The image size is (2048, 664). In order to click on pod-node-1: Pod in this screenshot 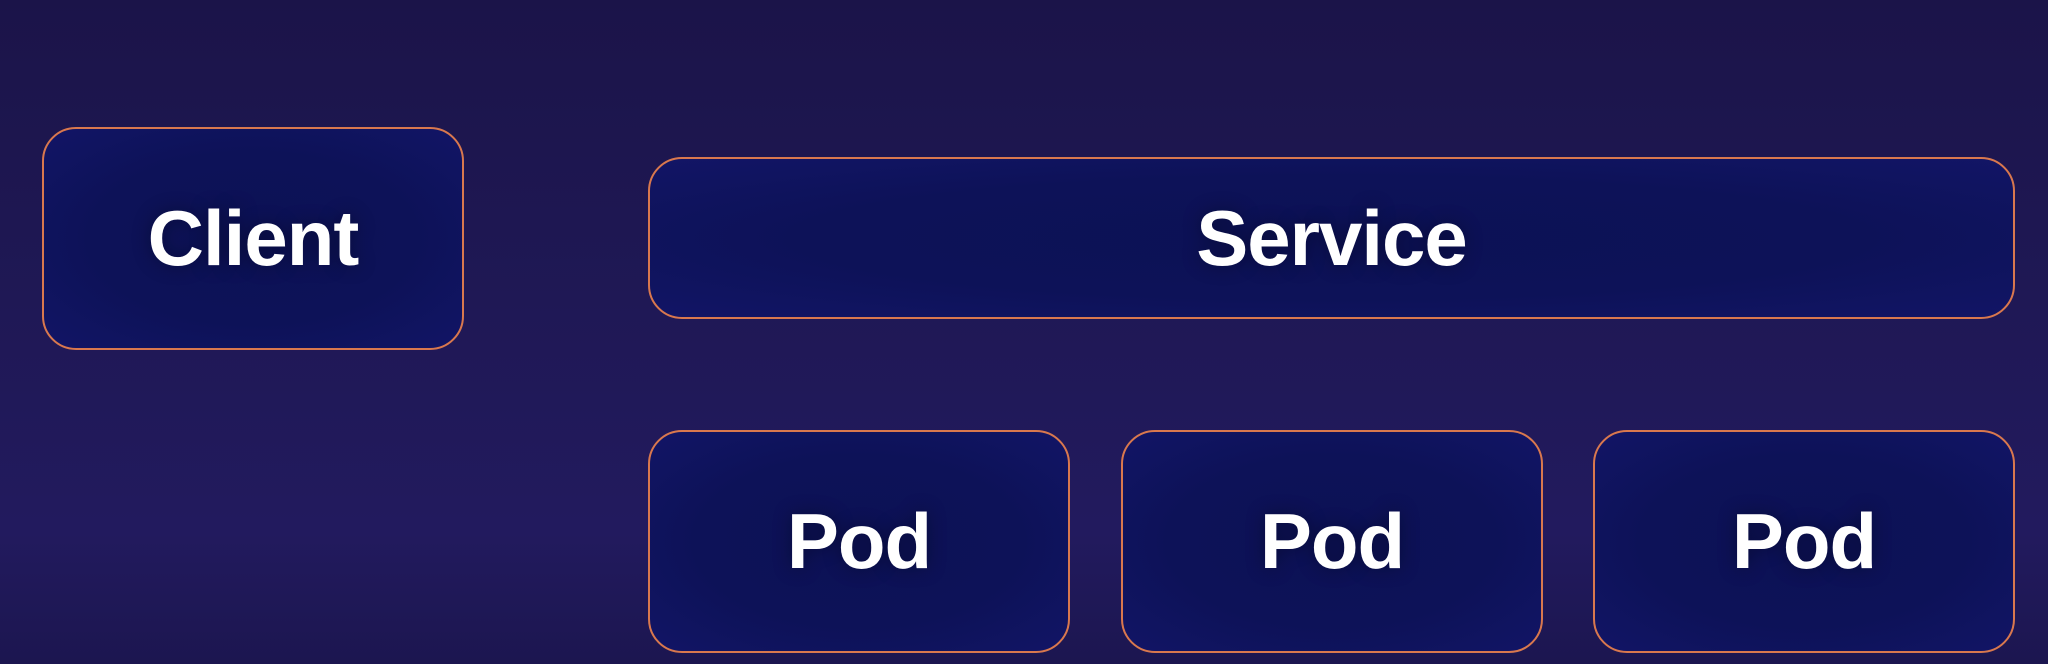, I will do `click(859, 541)`.